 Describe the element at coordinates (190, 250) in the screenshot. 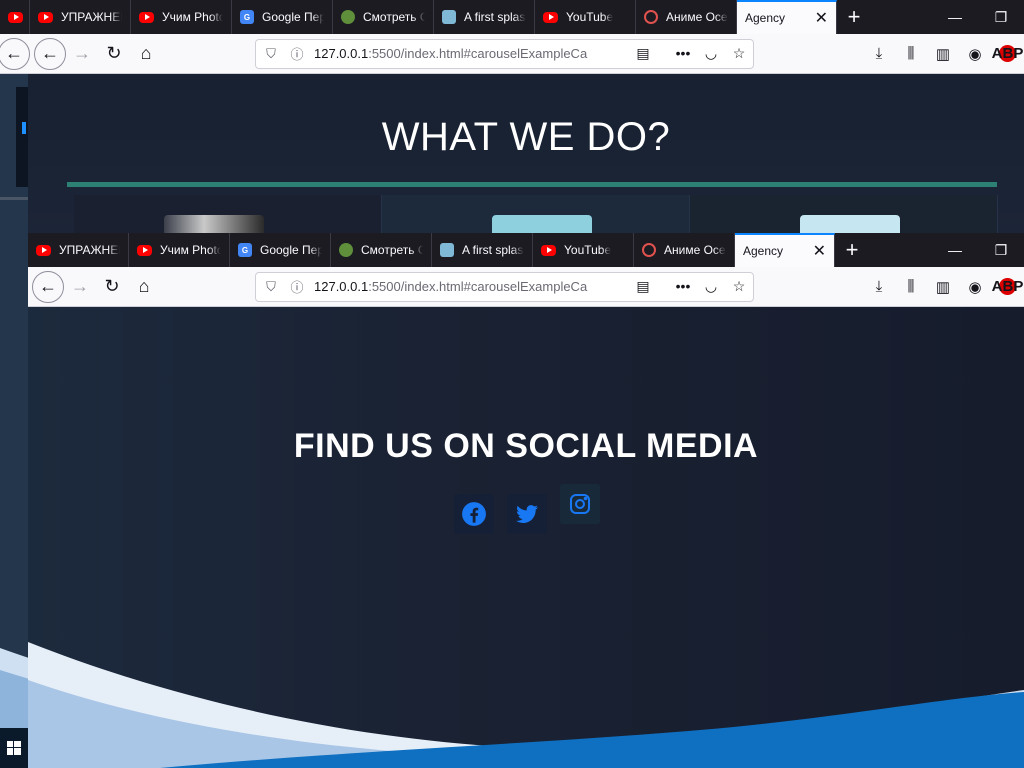

I see `tab-label: Учим Photoshop` at that location.